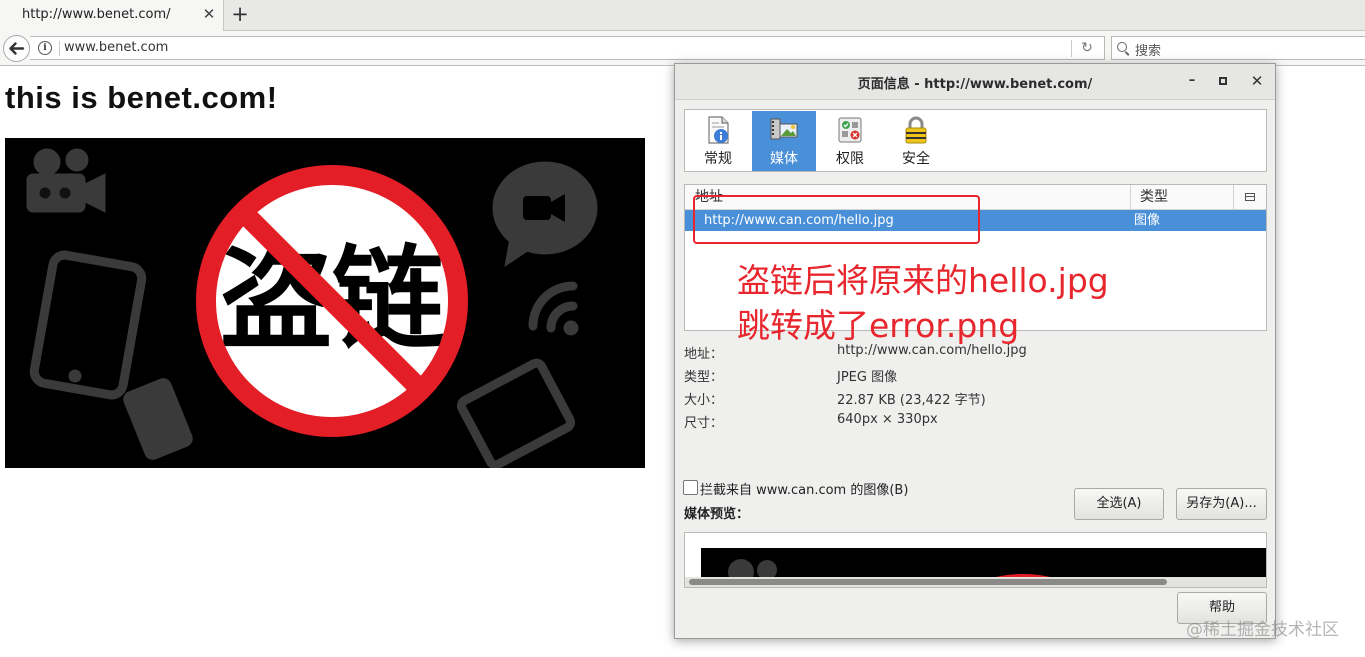 This screenshot has width=1365, height=657. Describe the element at coordinates (718, 130) in the screenshot. I see `document-info-icon` at that location.